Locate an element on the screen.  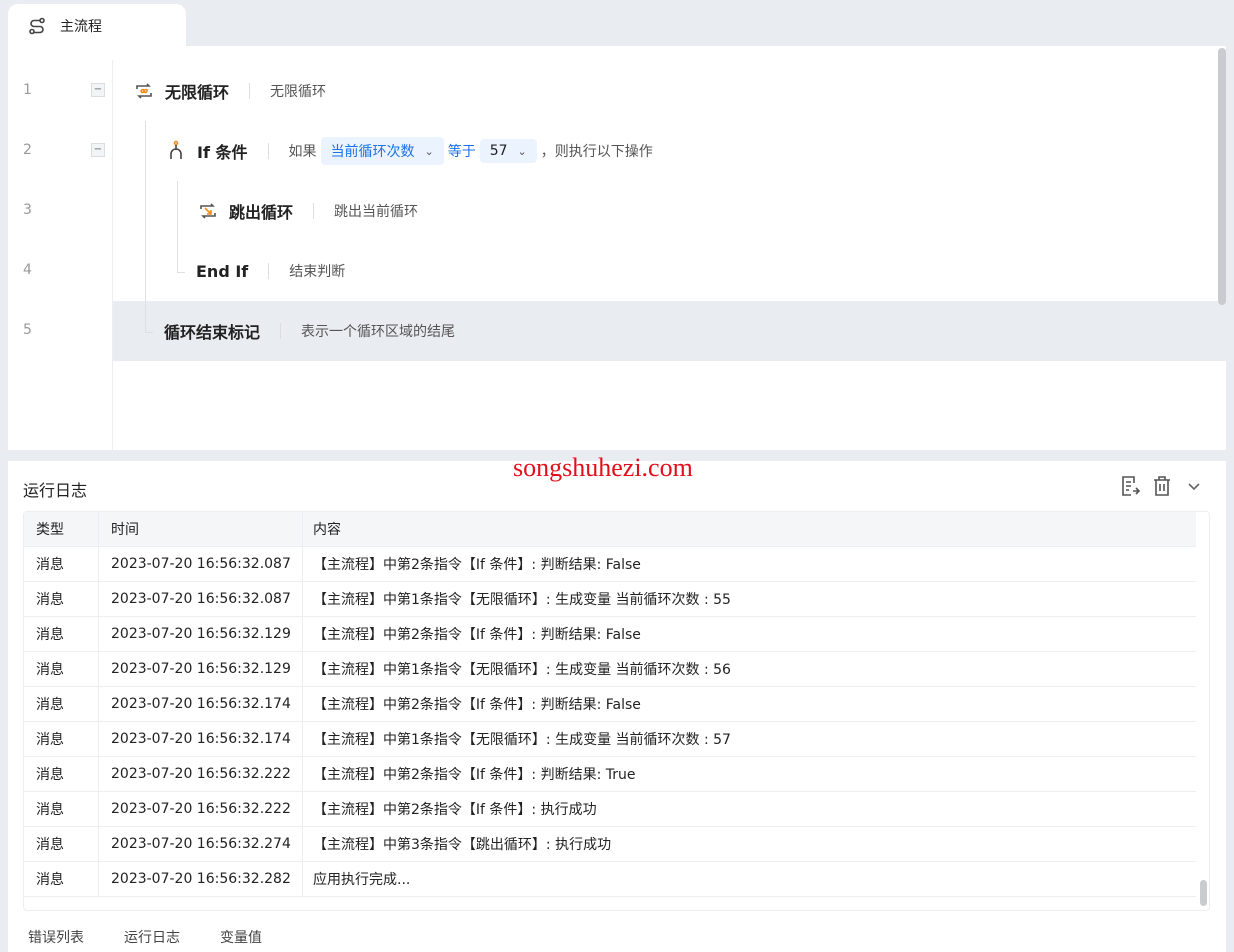
command-name: 无限循环 is located at coordinates (197, 92).